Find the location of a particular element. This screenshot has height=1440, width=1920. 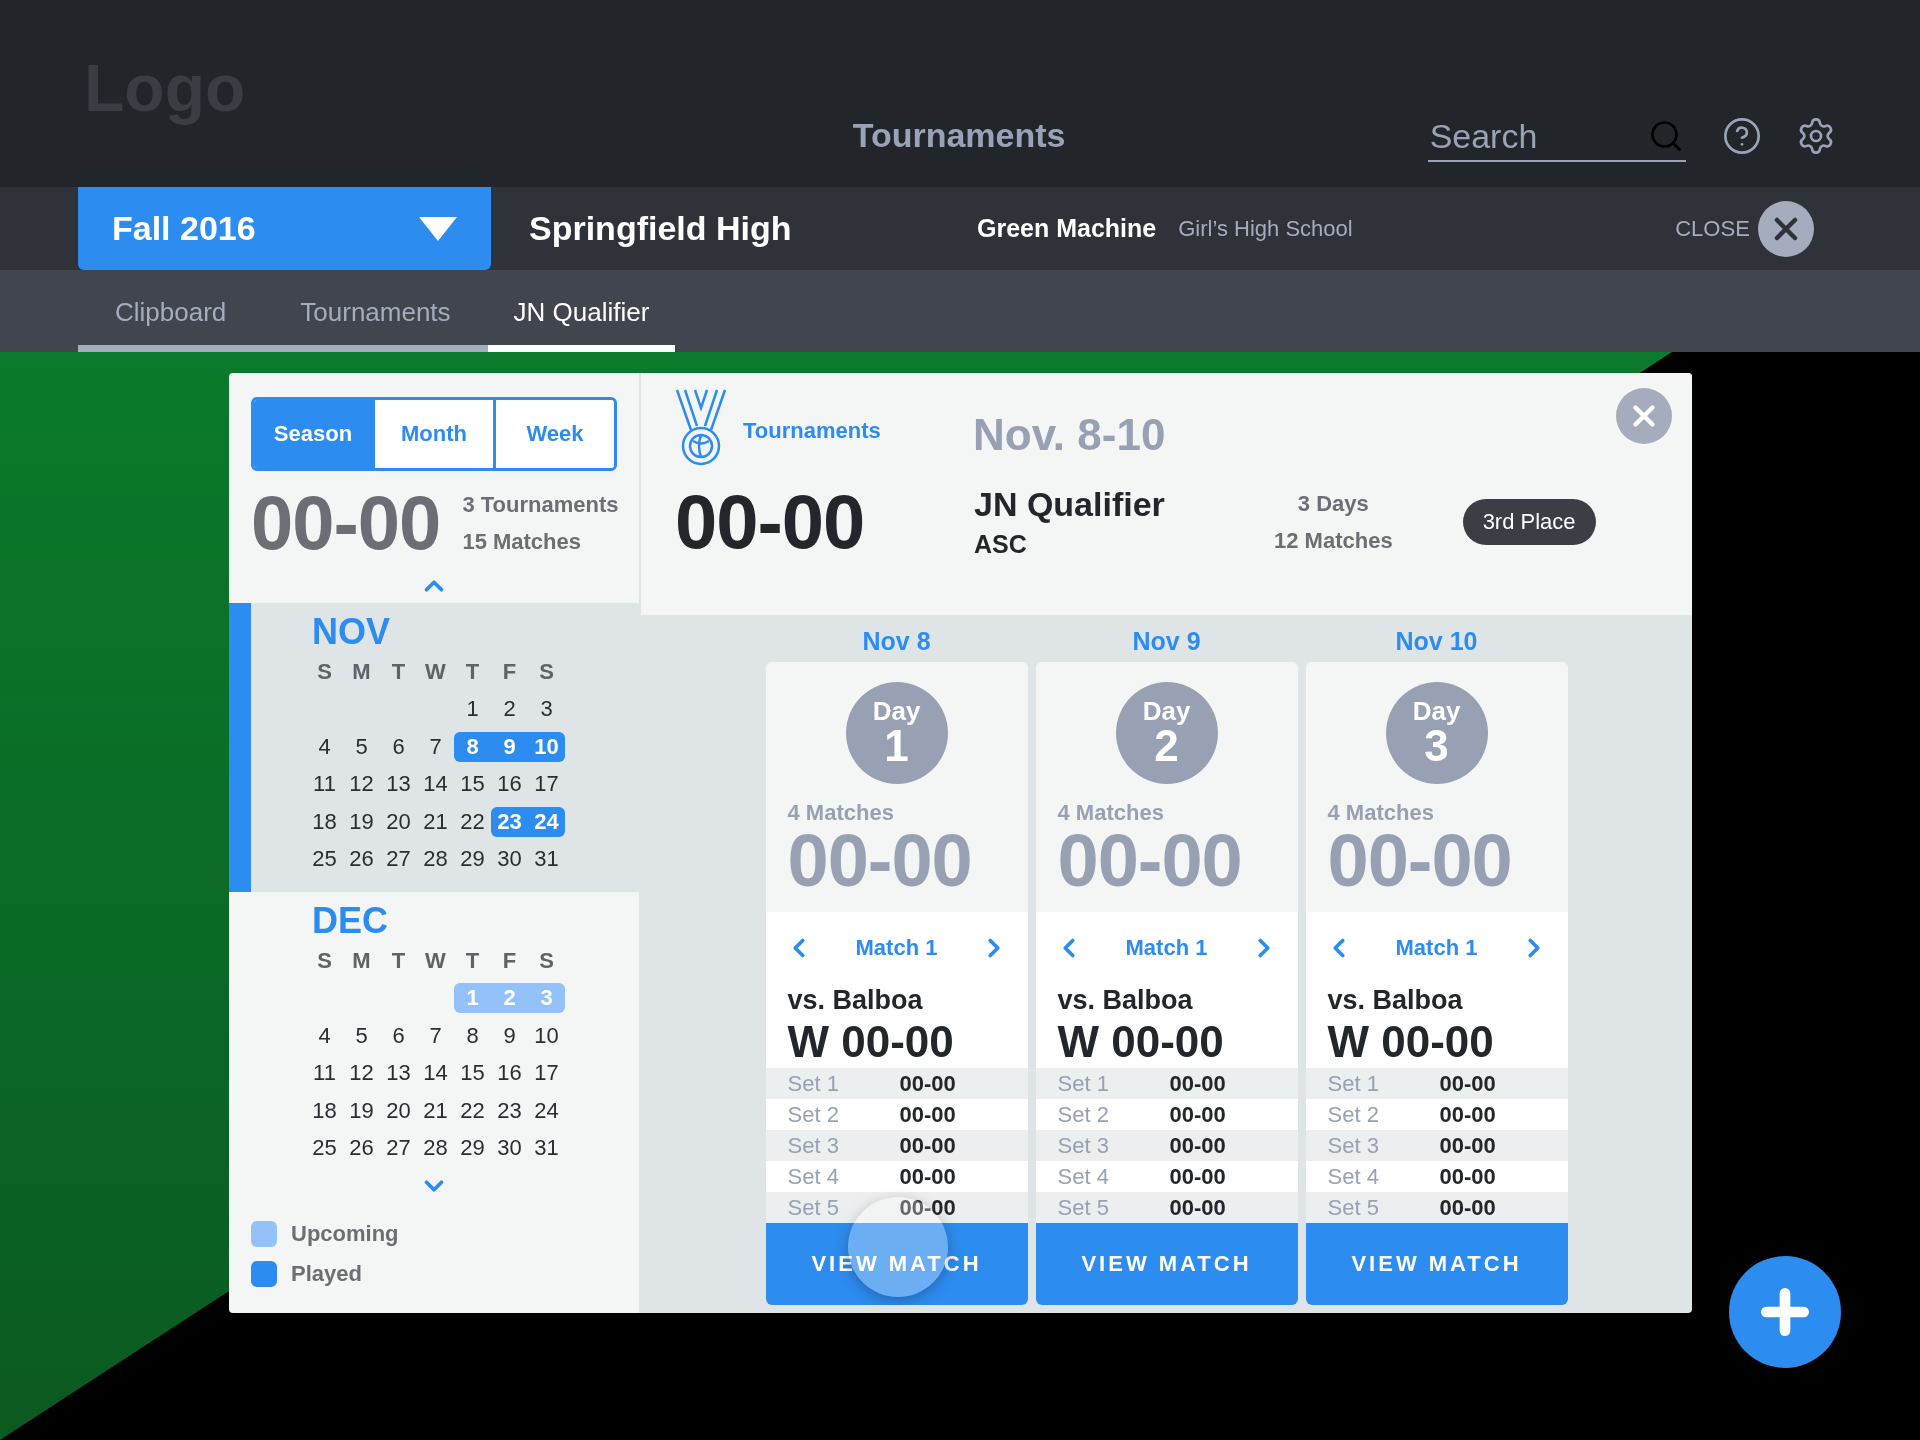

day-date: Nov 9 is located at coordinates (1166, 642).